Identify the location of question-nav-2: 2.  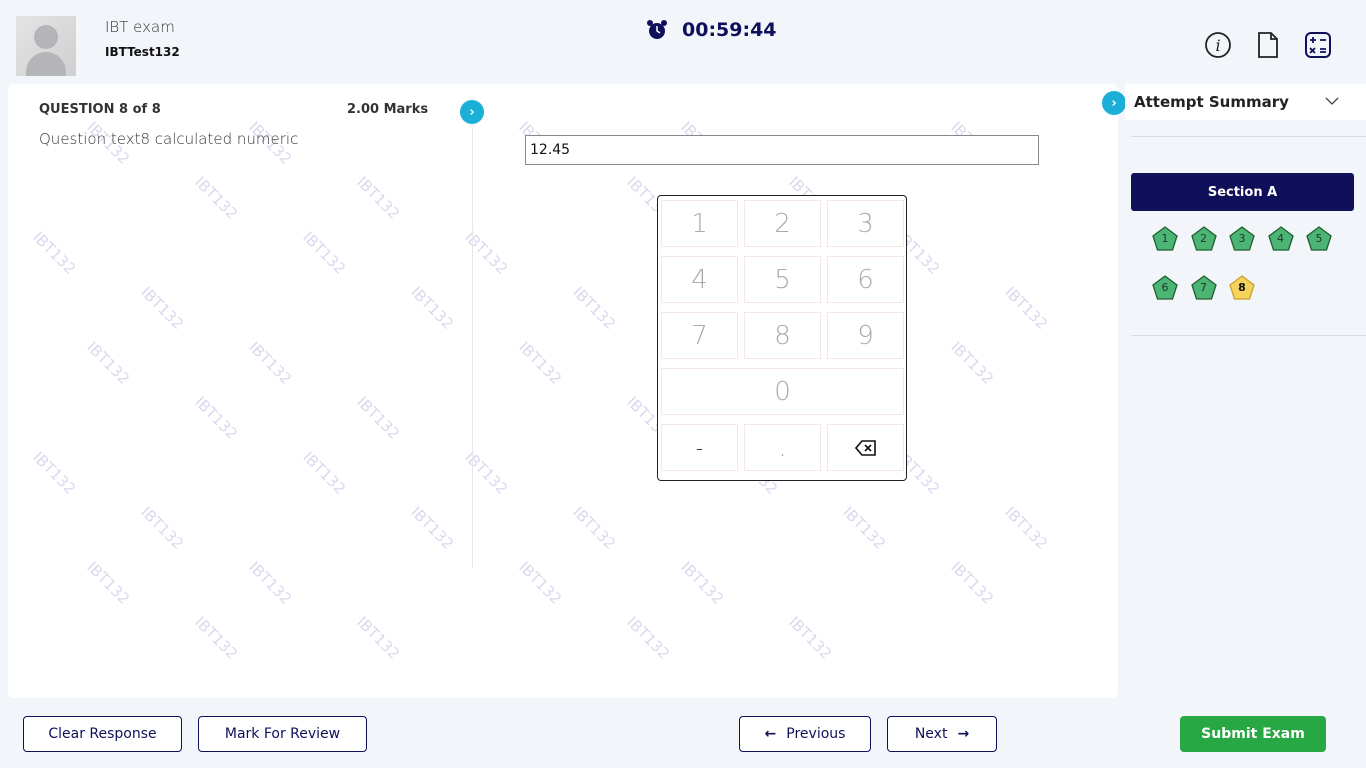
(1204, 239).